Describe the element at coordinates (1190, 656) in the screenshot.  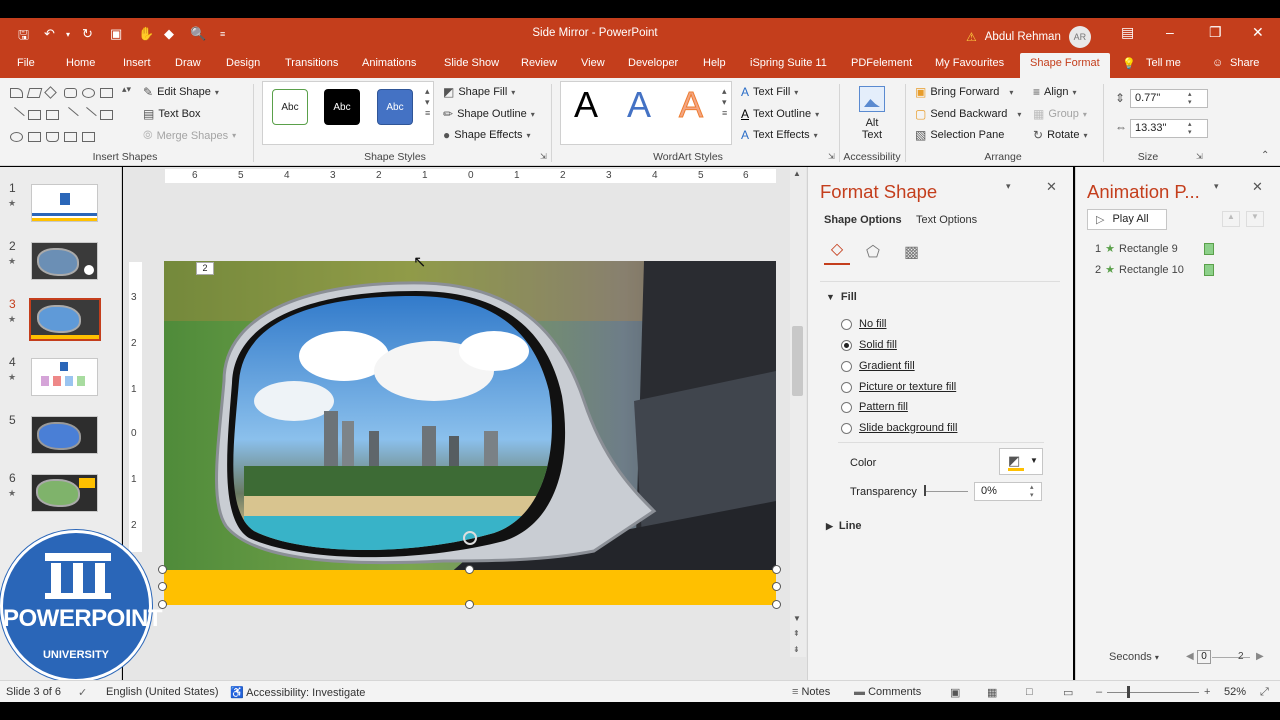
I see `timeline-left-icon: ◀` at that location.